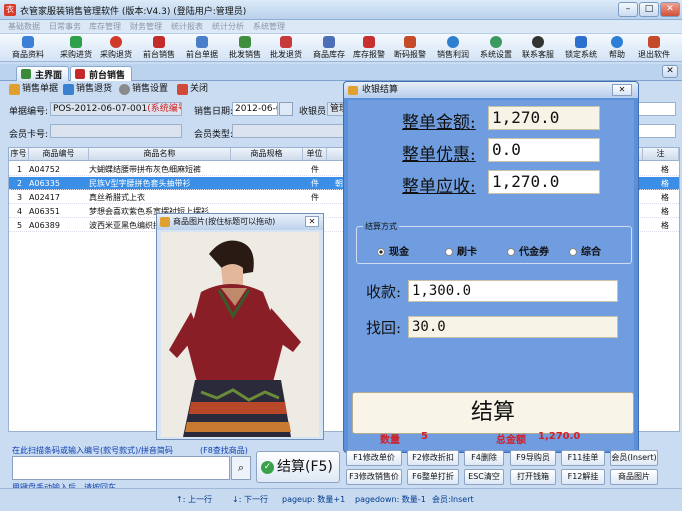 This screenshot has width=682, height=511. What do you see at coordinates (381, 226) in the screenshot?
I see `payment-method-title: 结算方式` at bounding box center [381, 226].